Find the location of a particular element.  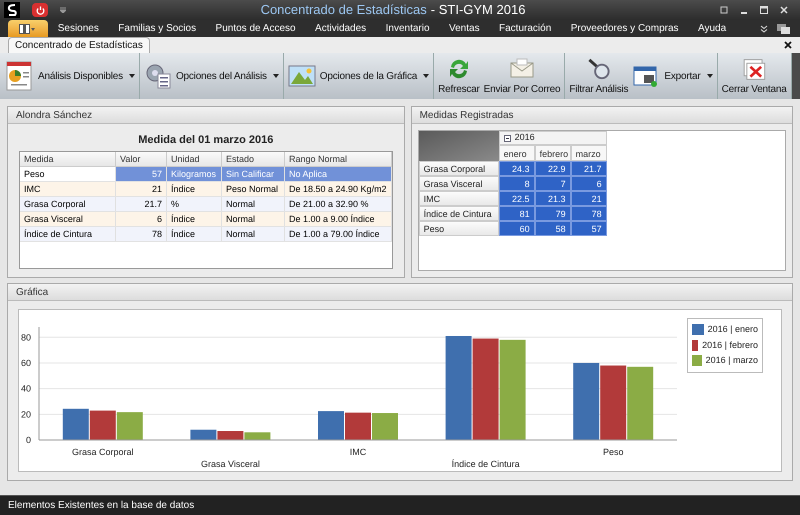

pivot-cell: 21.3 is located at coordinates (552, 198).